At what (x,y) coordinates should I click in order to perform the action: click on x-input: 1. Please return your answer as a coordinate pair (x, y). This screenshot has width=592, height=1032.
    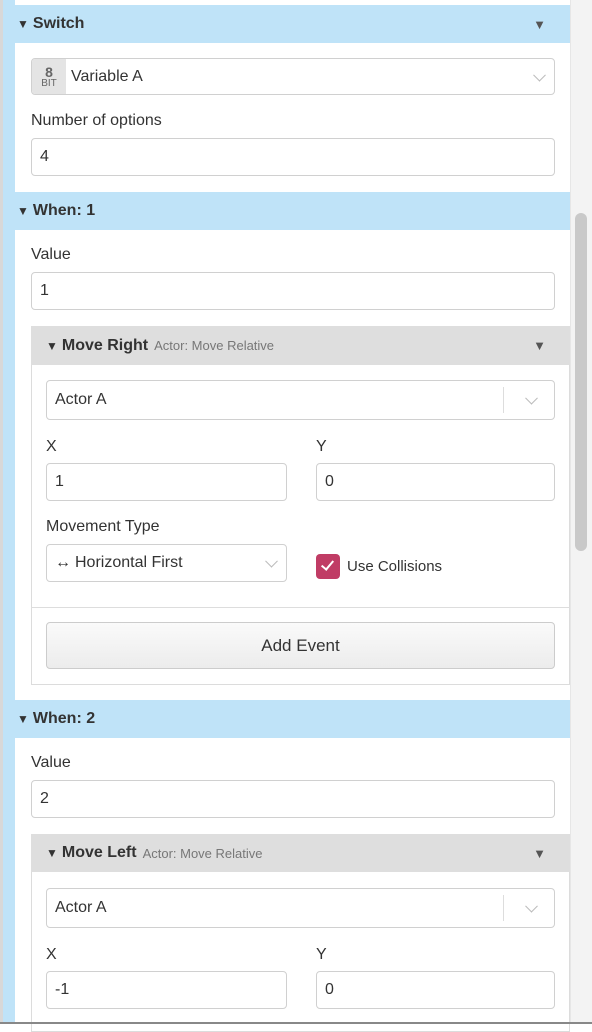
    Looking at the image, I should click on (166, 482).